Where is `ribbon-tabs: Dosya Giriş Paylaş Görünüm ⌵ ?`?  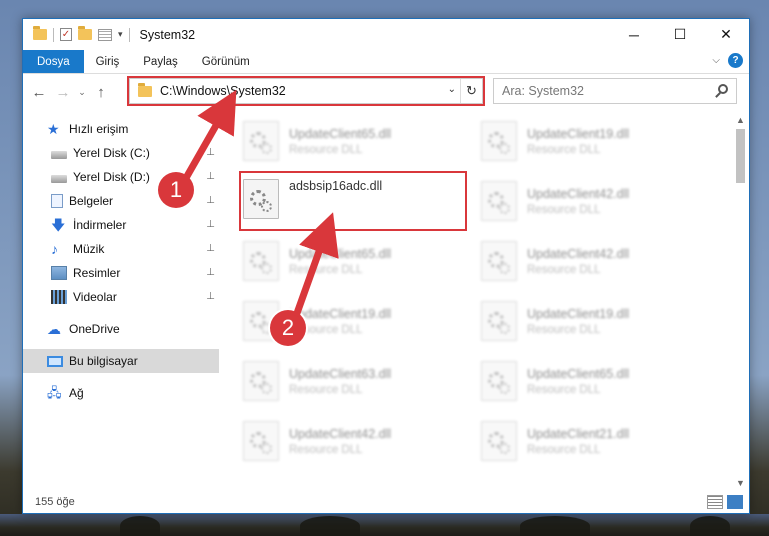 ribbon-tabs: Dosya Giriş Paylaş Görünüm ⌵ ? is located at coordinates (386, 62).